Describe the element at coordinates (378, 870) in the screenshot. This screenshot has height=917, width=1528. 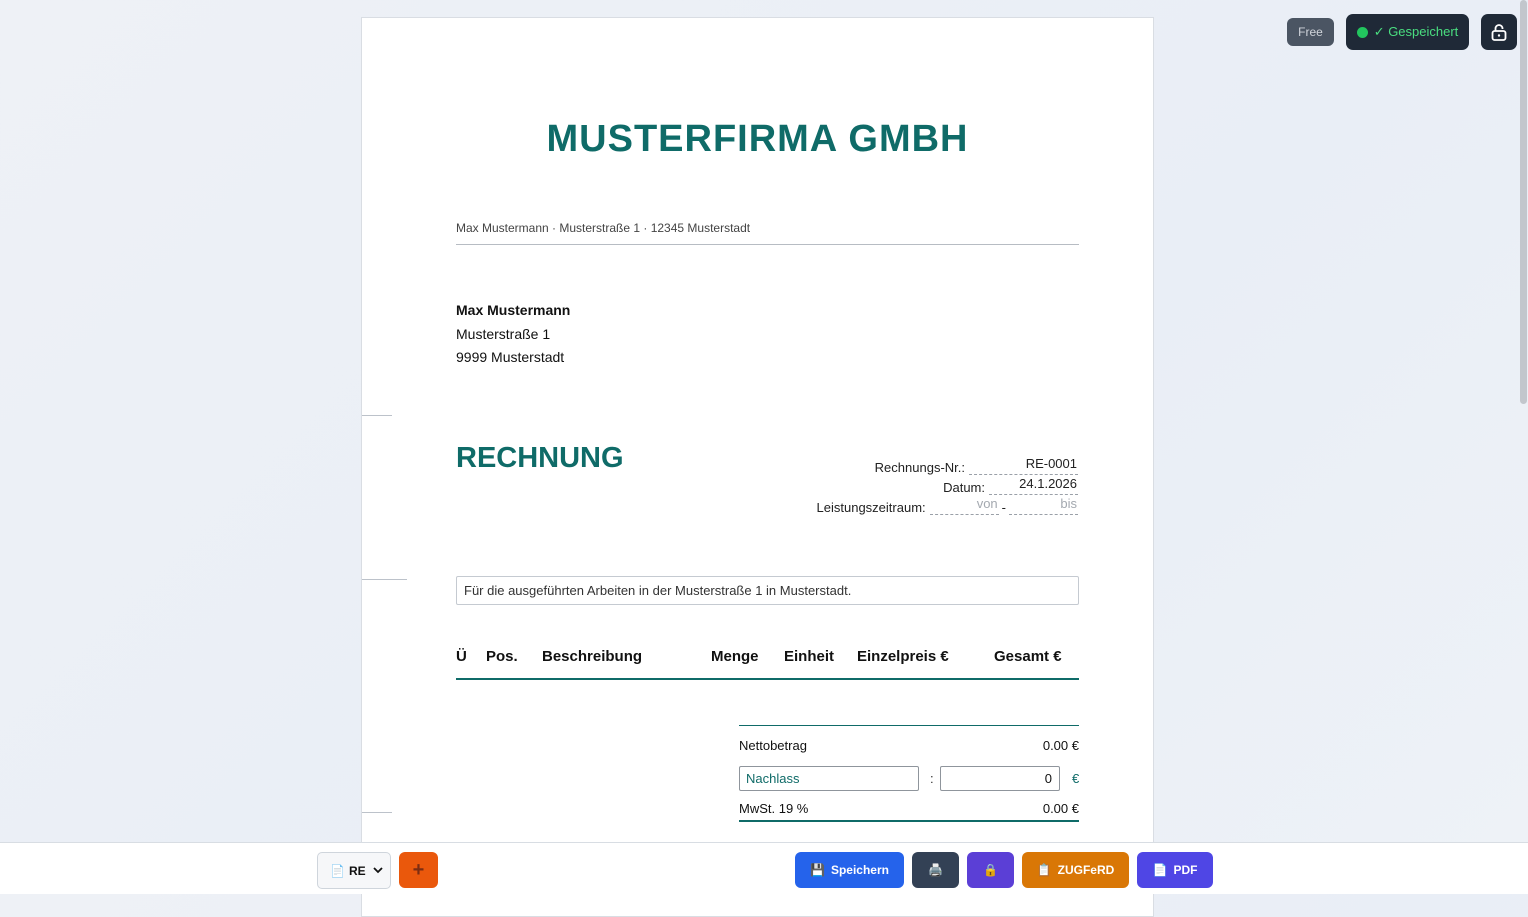
I see `chevron-down-icon` at that location.